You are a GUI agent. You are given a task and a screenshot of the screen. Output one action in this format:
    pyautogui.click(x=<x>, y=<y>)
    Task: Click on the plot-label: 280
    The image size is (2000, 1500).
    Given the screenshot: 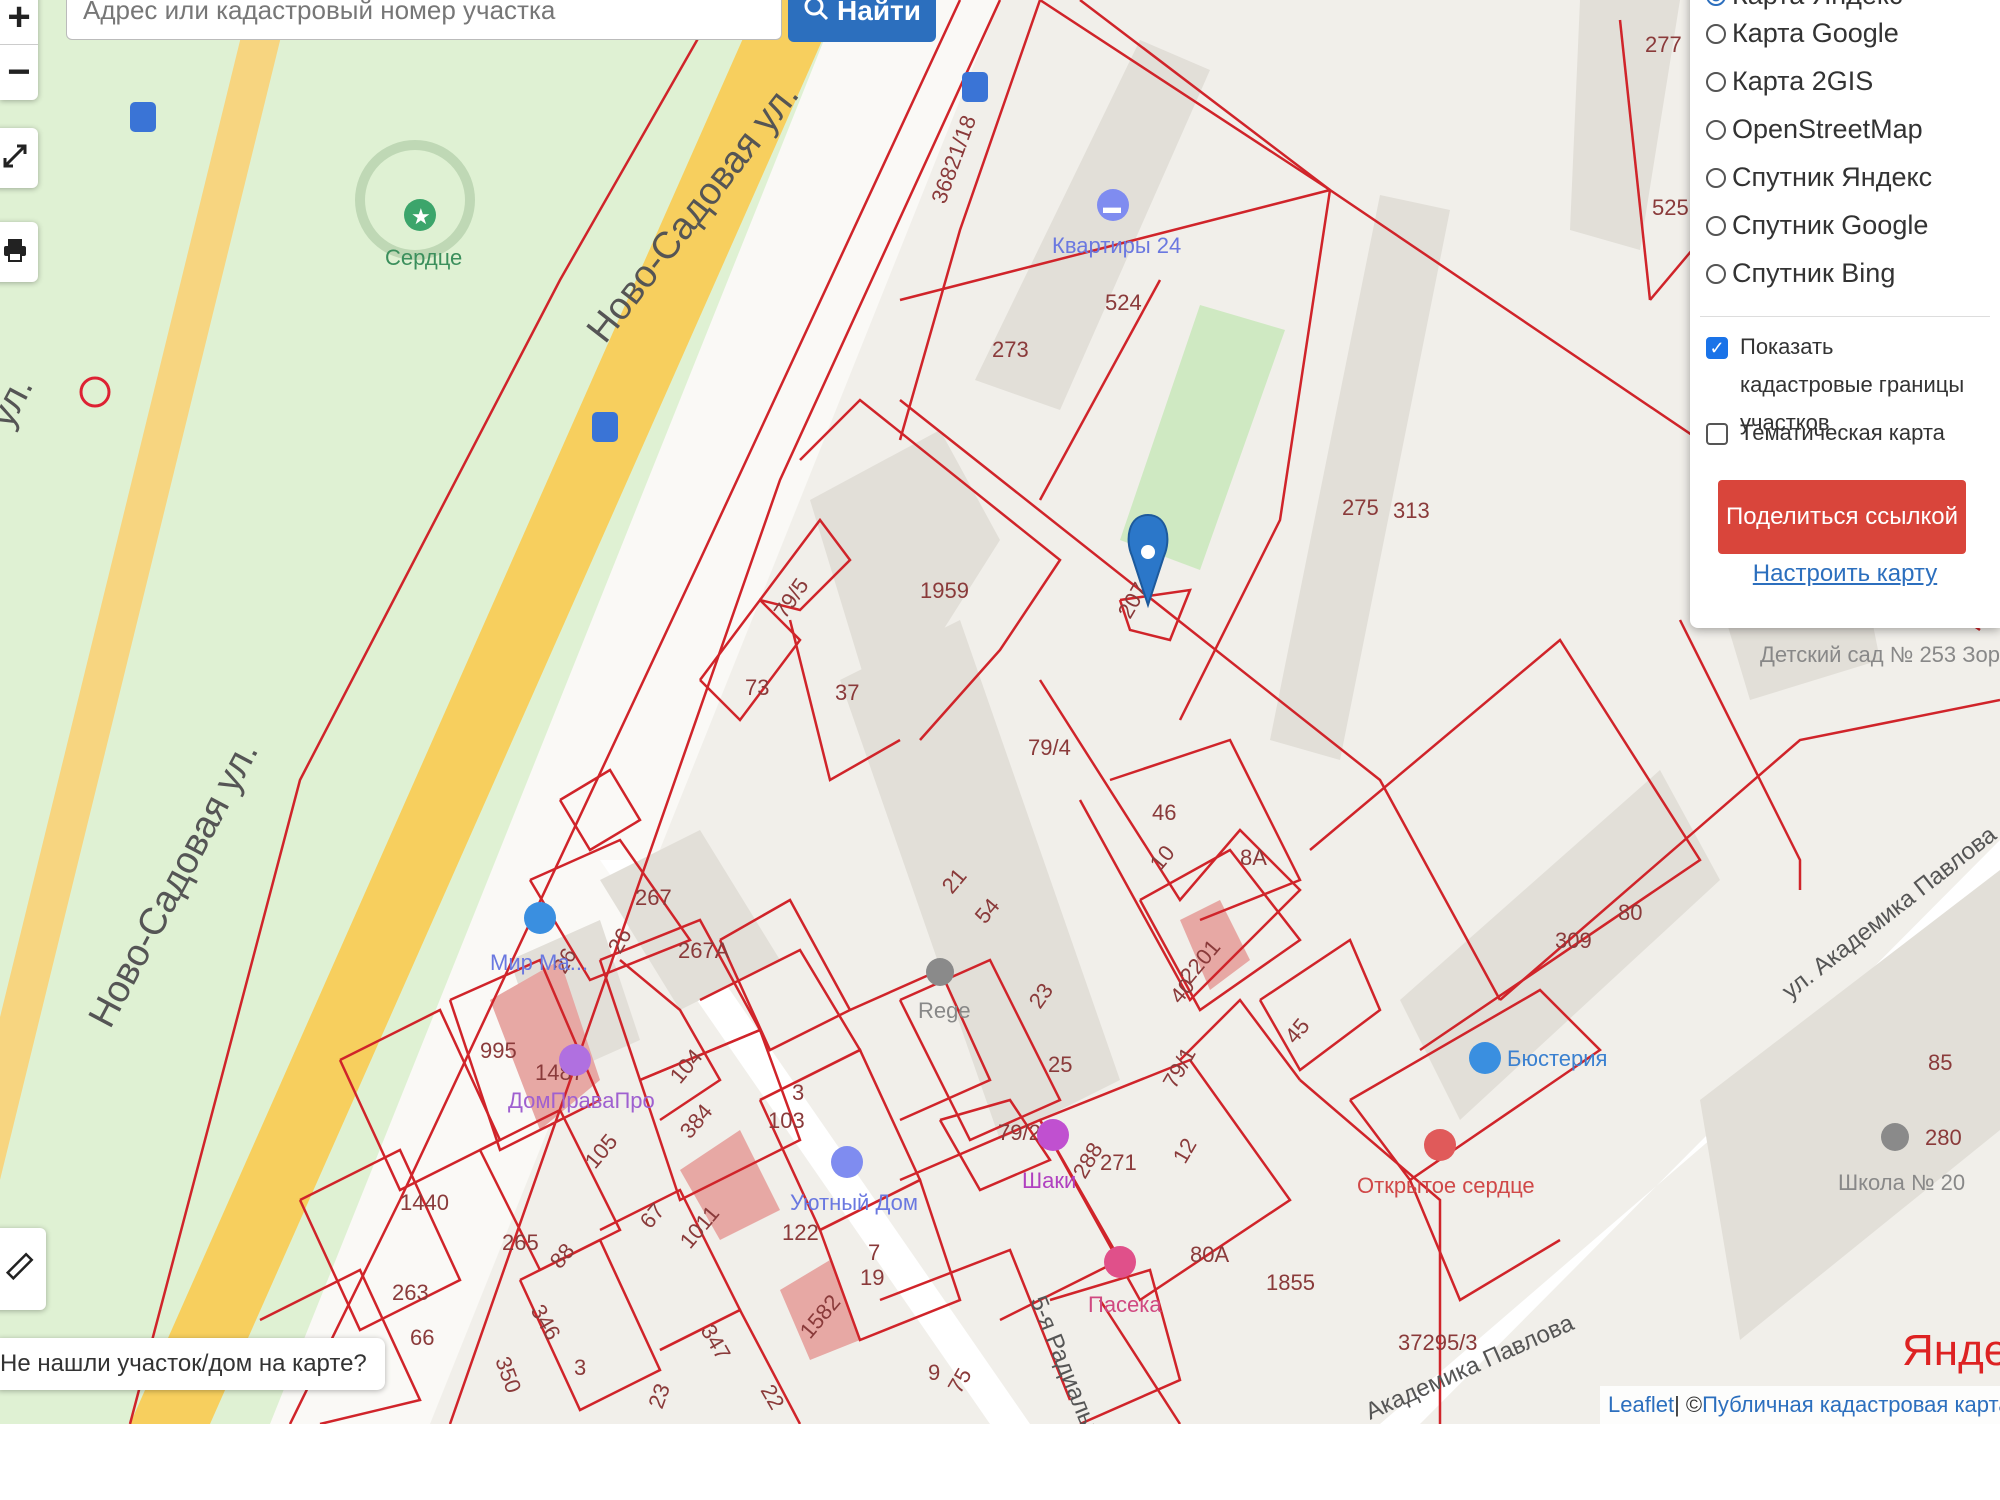 What is the action you would take?
    pyautogui.click(x=1943, y=1137)
    